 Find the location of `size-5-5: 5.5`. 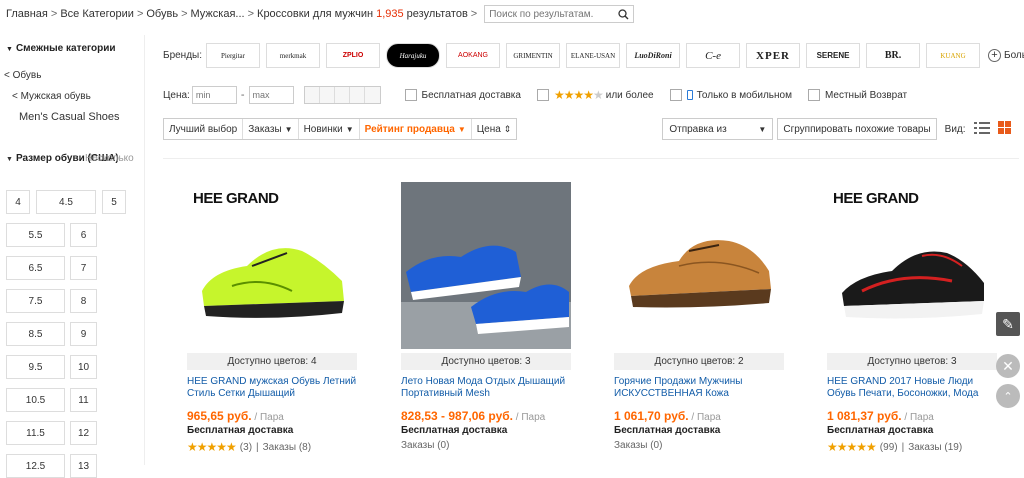

size-5-5: 5.5 is located at coordinates (35, 235).